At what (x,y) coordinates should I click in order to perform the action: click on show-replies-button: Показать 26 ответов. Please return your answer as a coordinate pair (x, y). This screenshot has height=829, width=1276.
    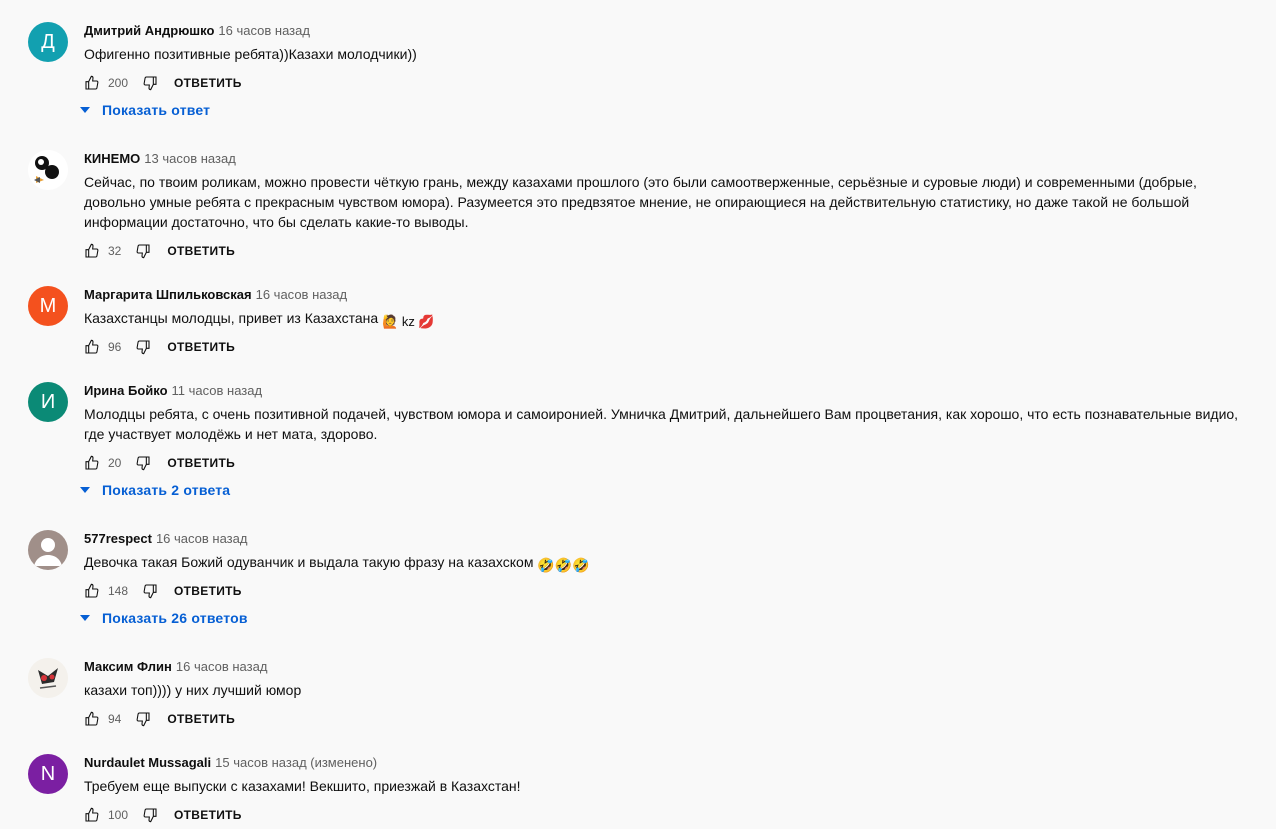
    Looking at the image, I should click on (164, 618).